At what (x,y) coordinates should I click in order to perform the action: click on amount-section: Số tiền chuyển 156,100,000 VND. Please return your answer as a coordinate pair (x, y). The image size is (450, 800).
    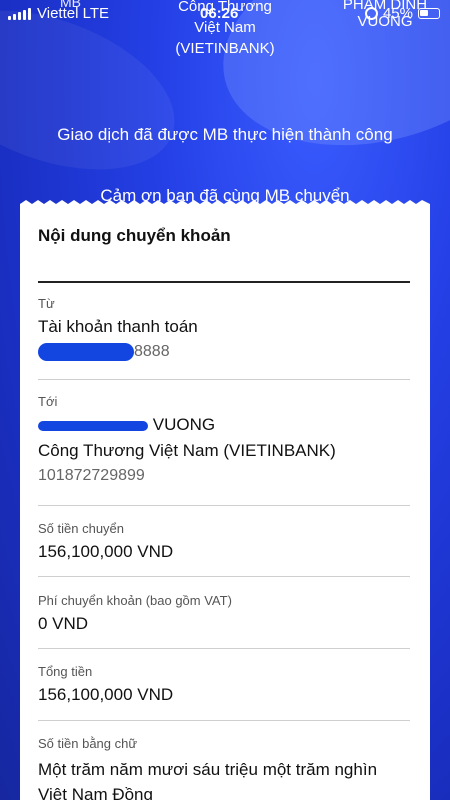
    Looking at the image, I should click on (224, 541).